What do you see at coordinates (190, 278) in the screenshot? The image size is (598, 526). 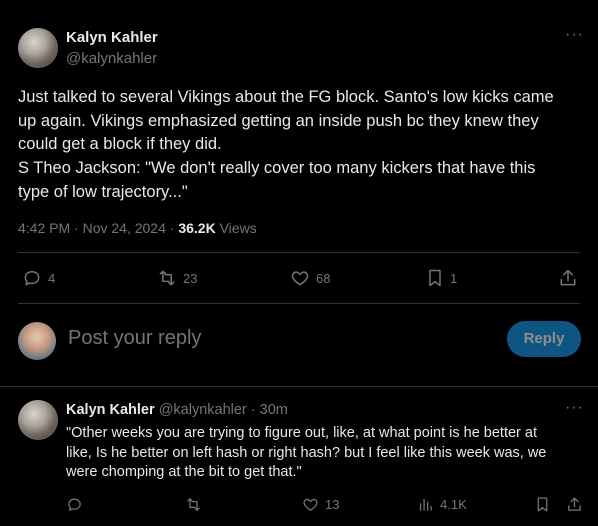 I see `repost-count: 23` at bounding box center [190, 278].